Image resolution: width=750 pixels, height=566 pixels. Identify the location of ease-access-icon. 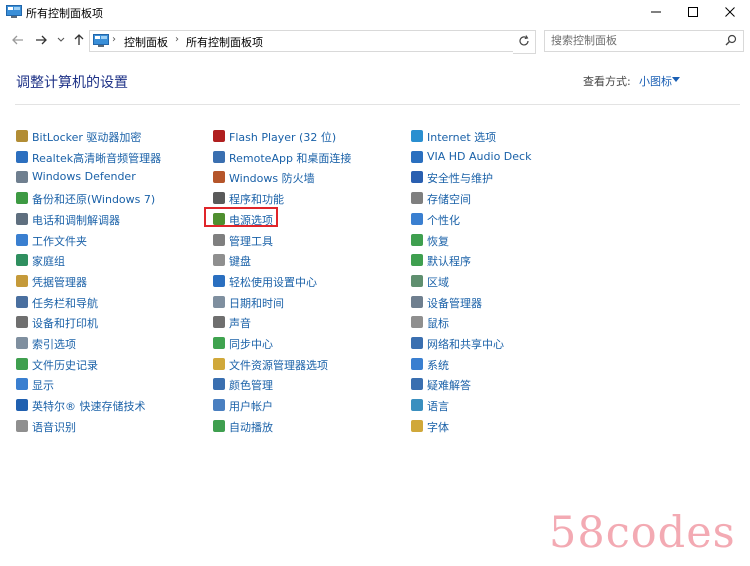
(219, 280).